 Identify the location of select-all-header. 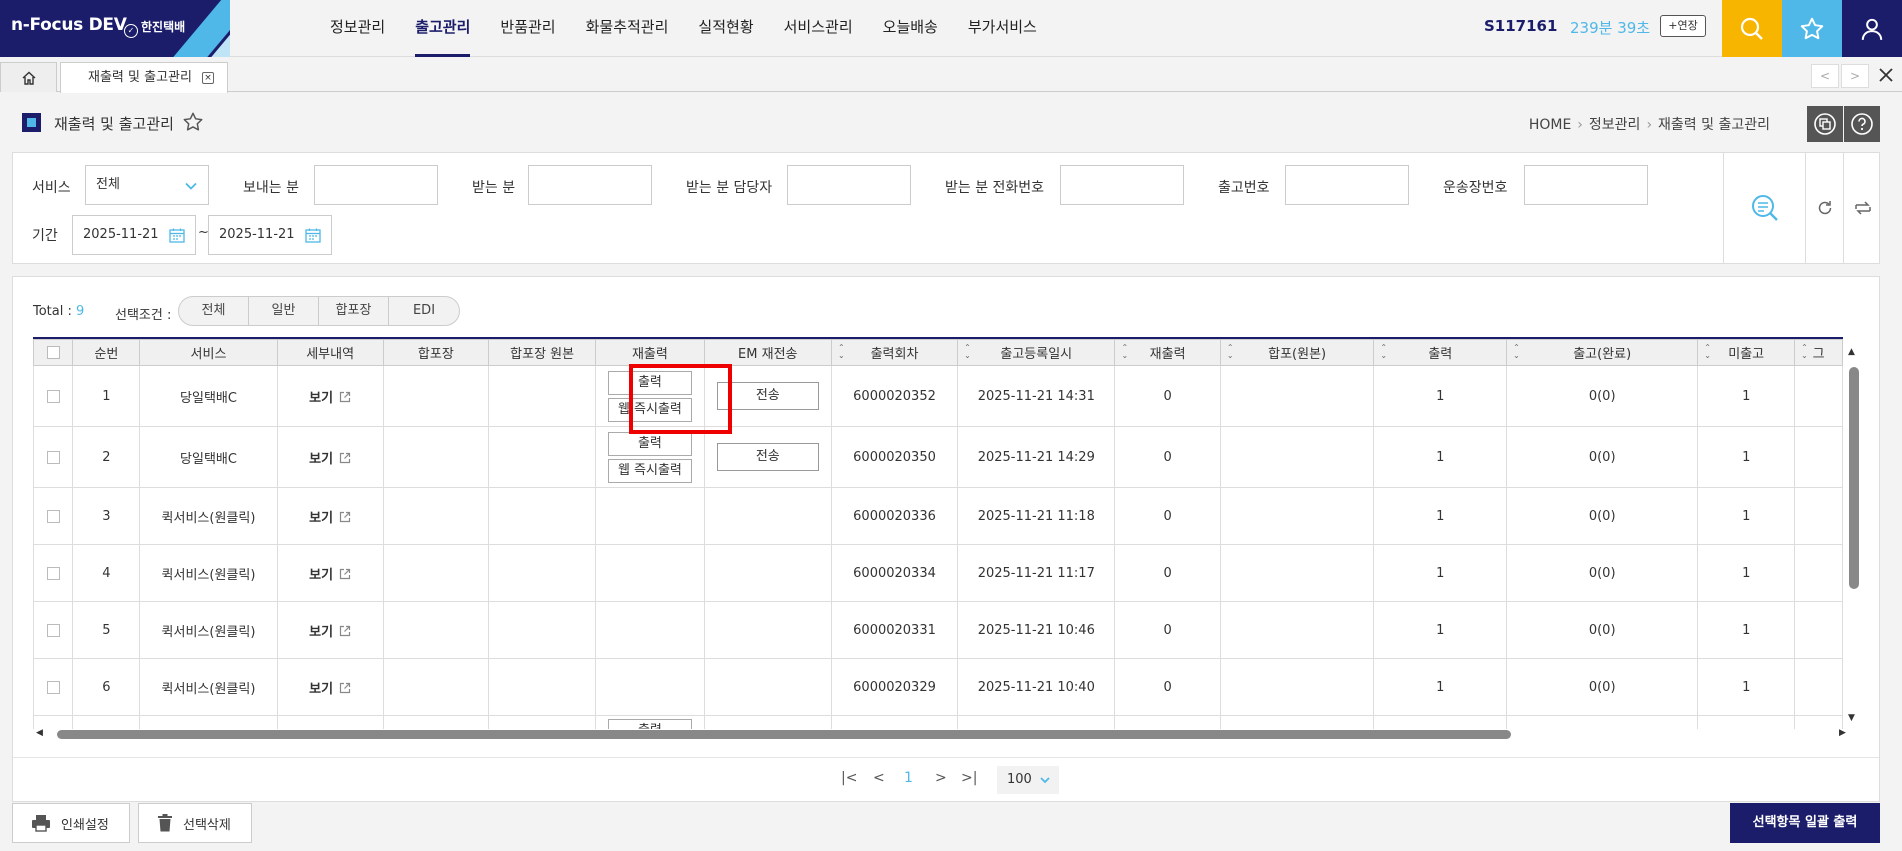
(53, 352).